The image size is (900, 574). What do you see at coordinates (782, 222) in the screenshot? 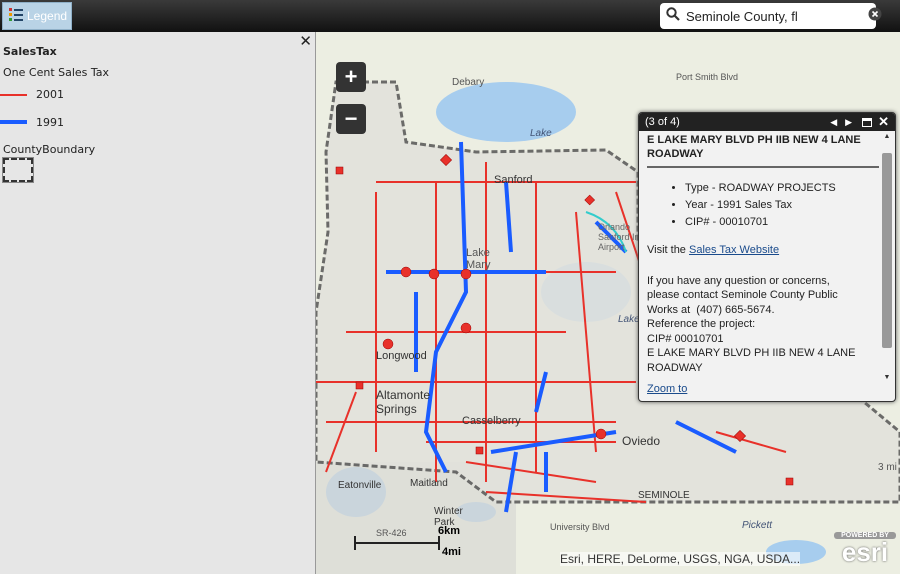
I see `popup-cip: CIP# - 00010701` at bounding box center [782, 222].